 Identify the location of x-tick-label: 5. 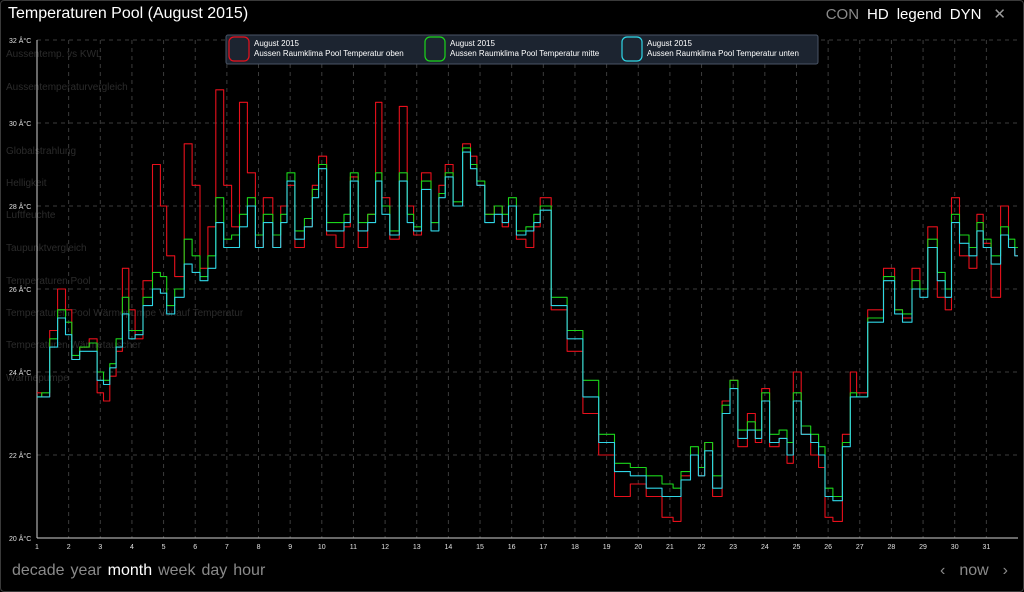
(164, 547).